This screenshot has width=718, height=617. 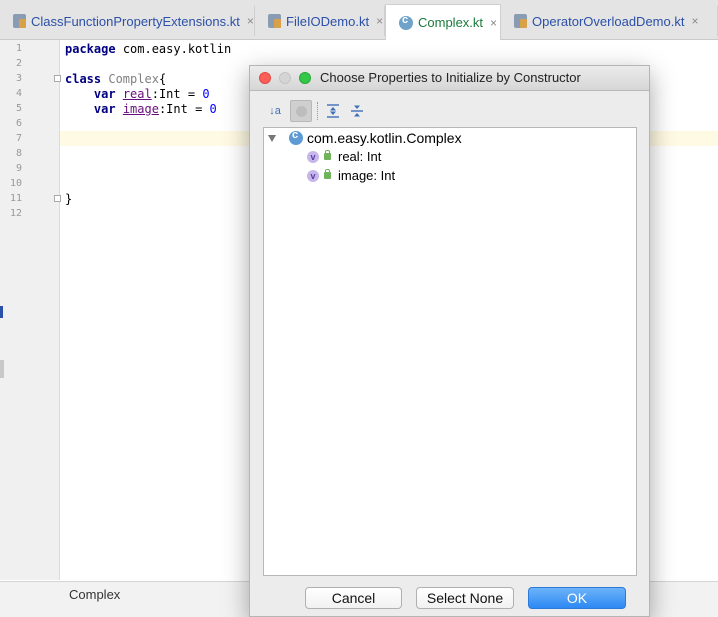 I want to click on expand-all-icon, so click(x=333, y=111).